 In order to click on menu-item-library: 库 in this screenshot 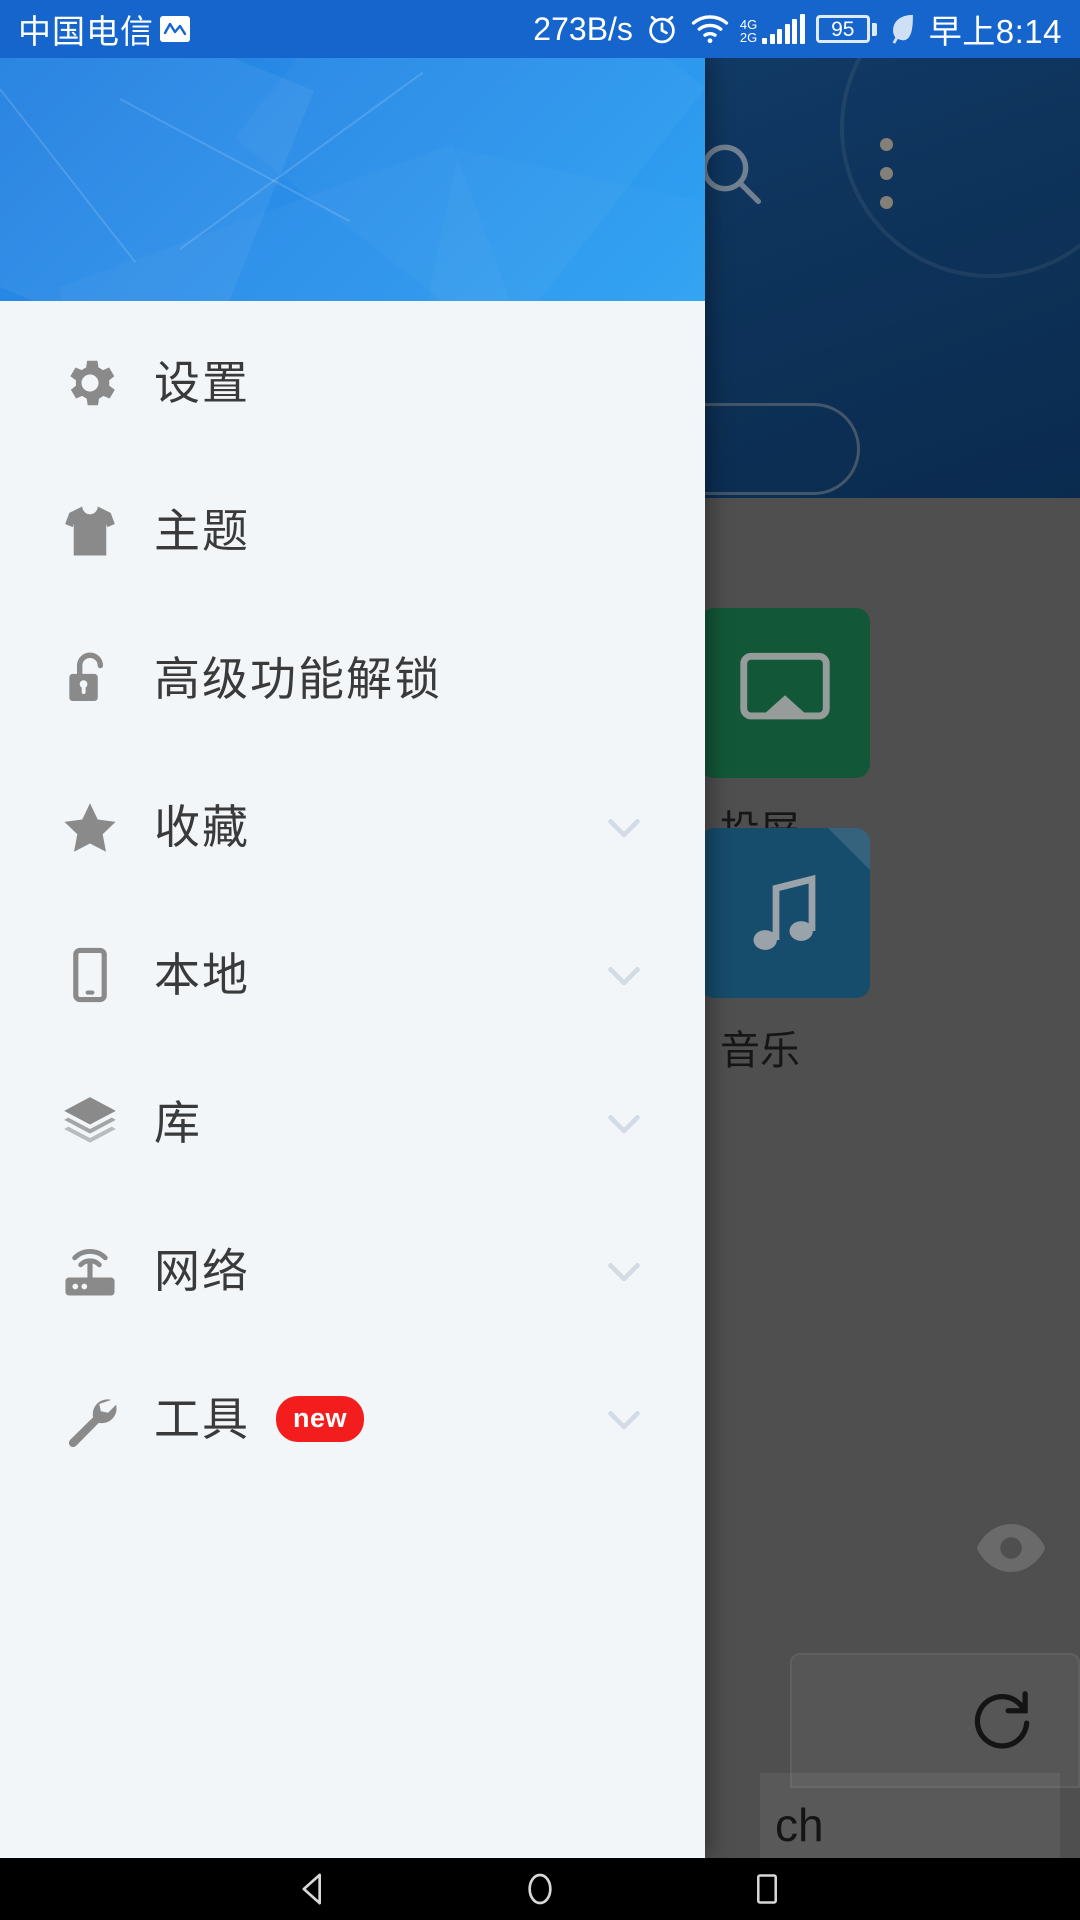, I will do `click(352, 1123)`.